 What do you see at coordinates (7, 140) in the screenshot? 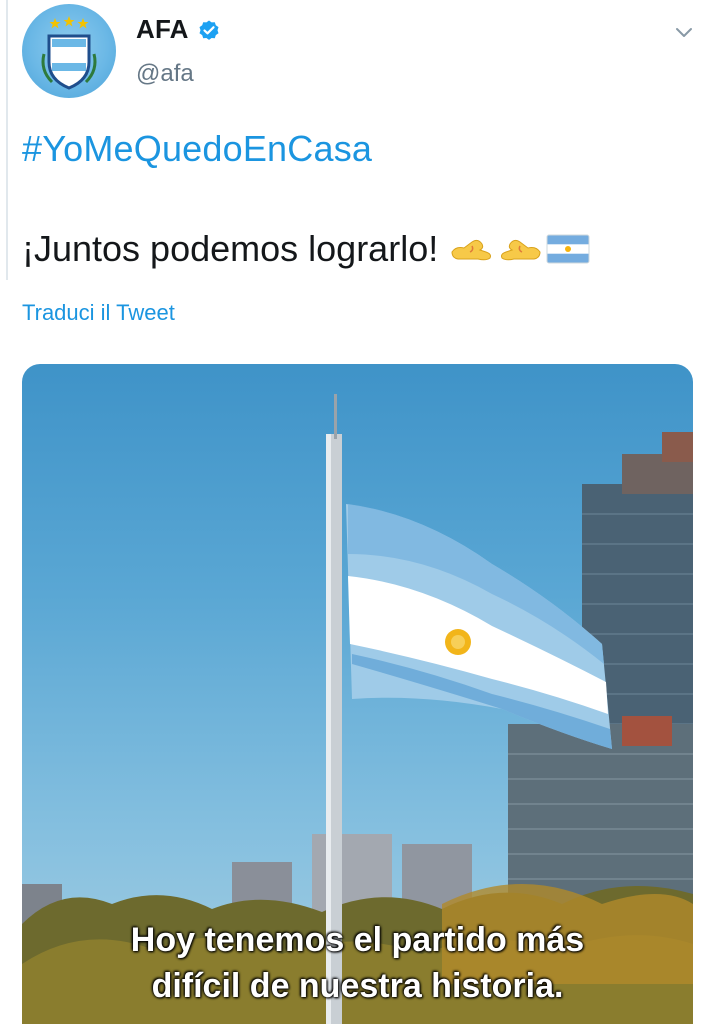
I see `thread-line` at bounding box center [7, 140].